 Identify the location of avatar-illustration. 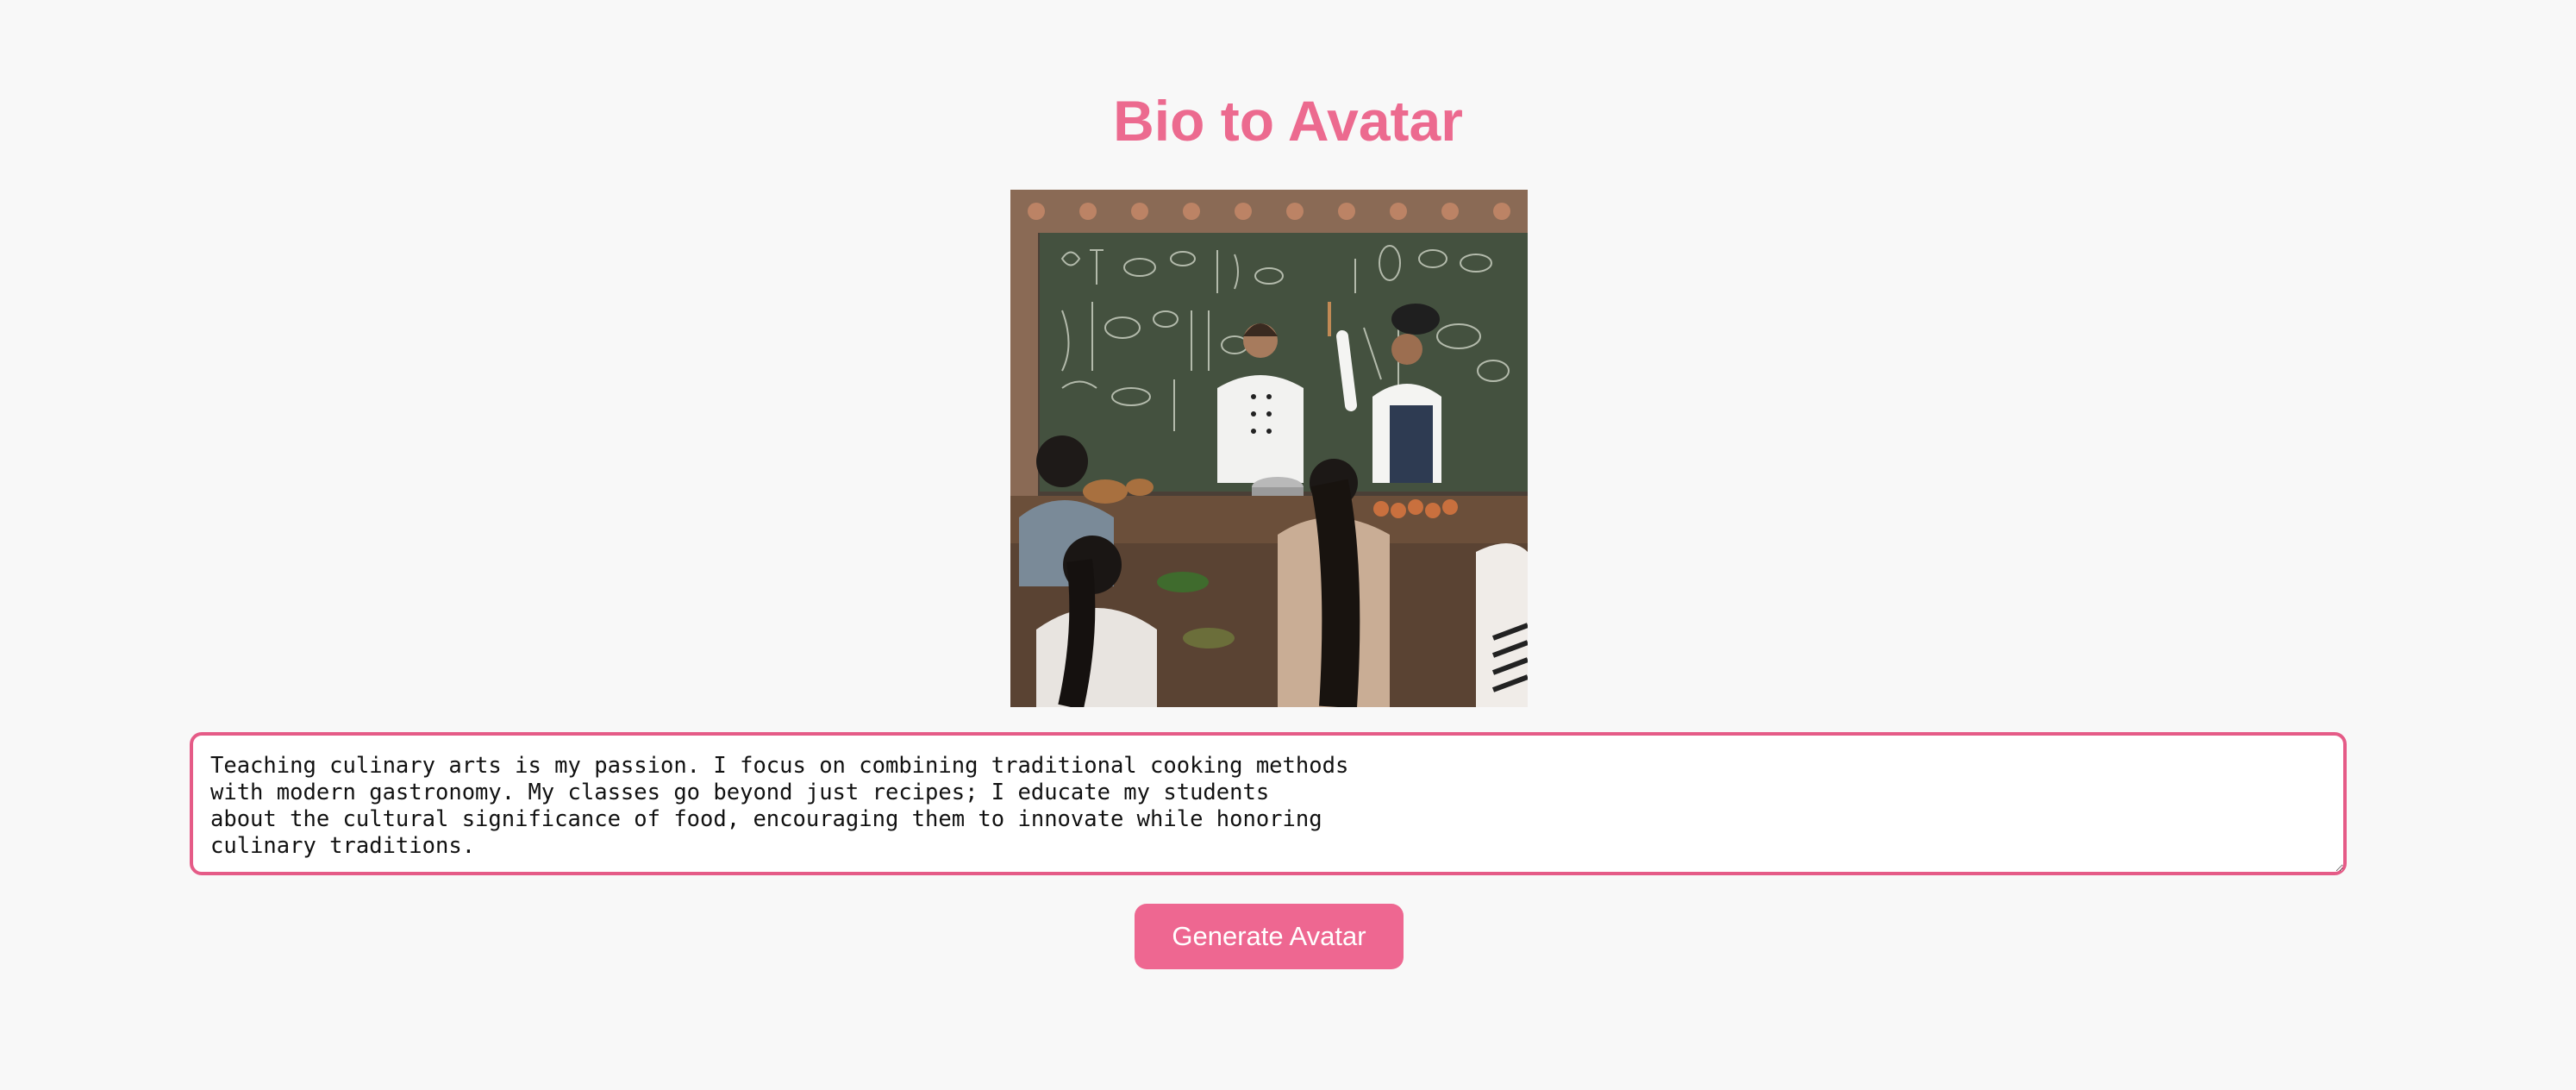
(1269, 448).